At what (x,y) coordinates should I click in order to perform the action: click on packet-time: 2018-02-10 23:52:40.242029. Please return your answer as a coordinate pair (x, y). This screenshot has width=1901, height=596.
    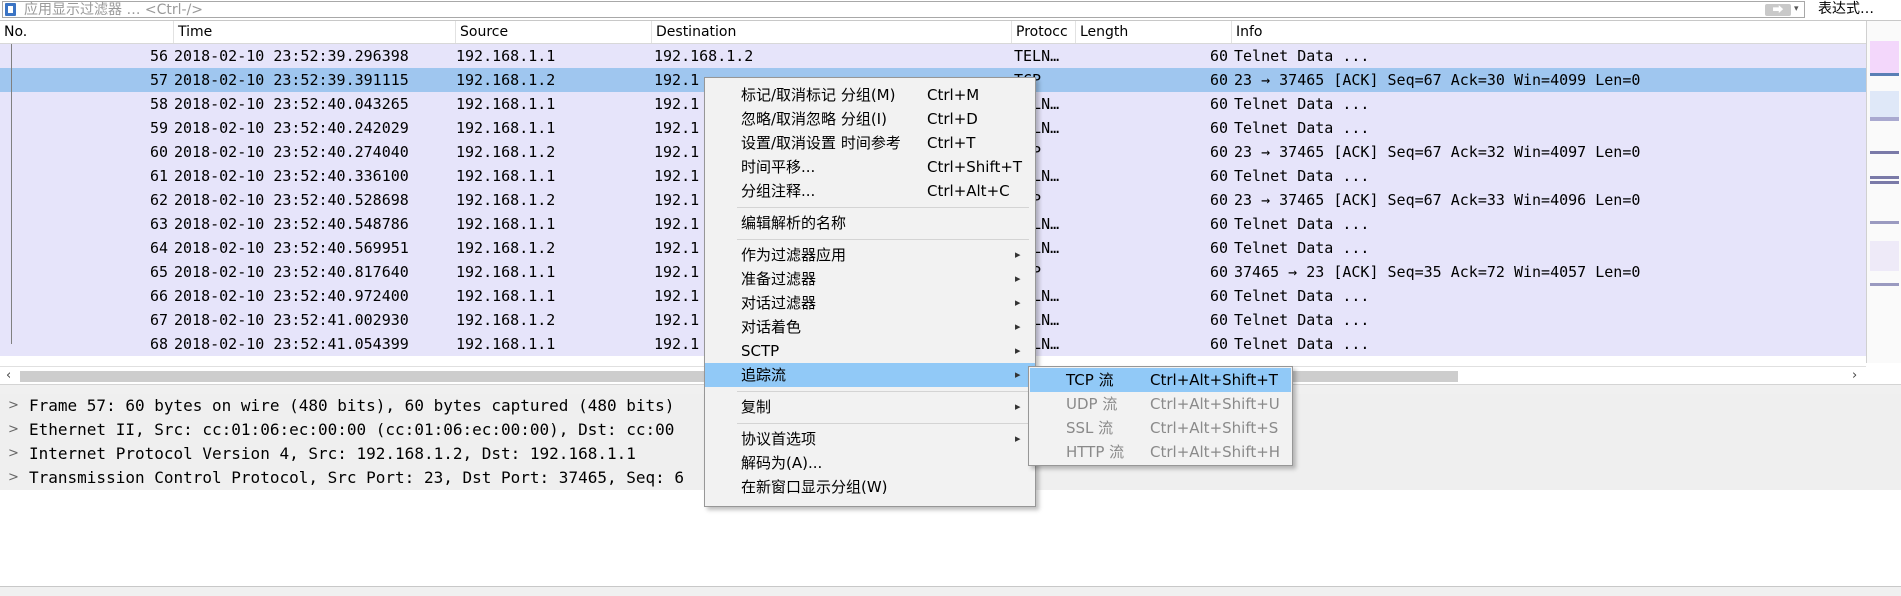
    Looking at the image, I should click on (291, 128).